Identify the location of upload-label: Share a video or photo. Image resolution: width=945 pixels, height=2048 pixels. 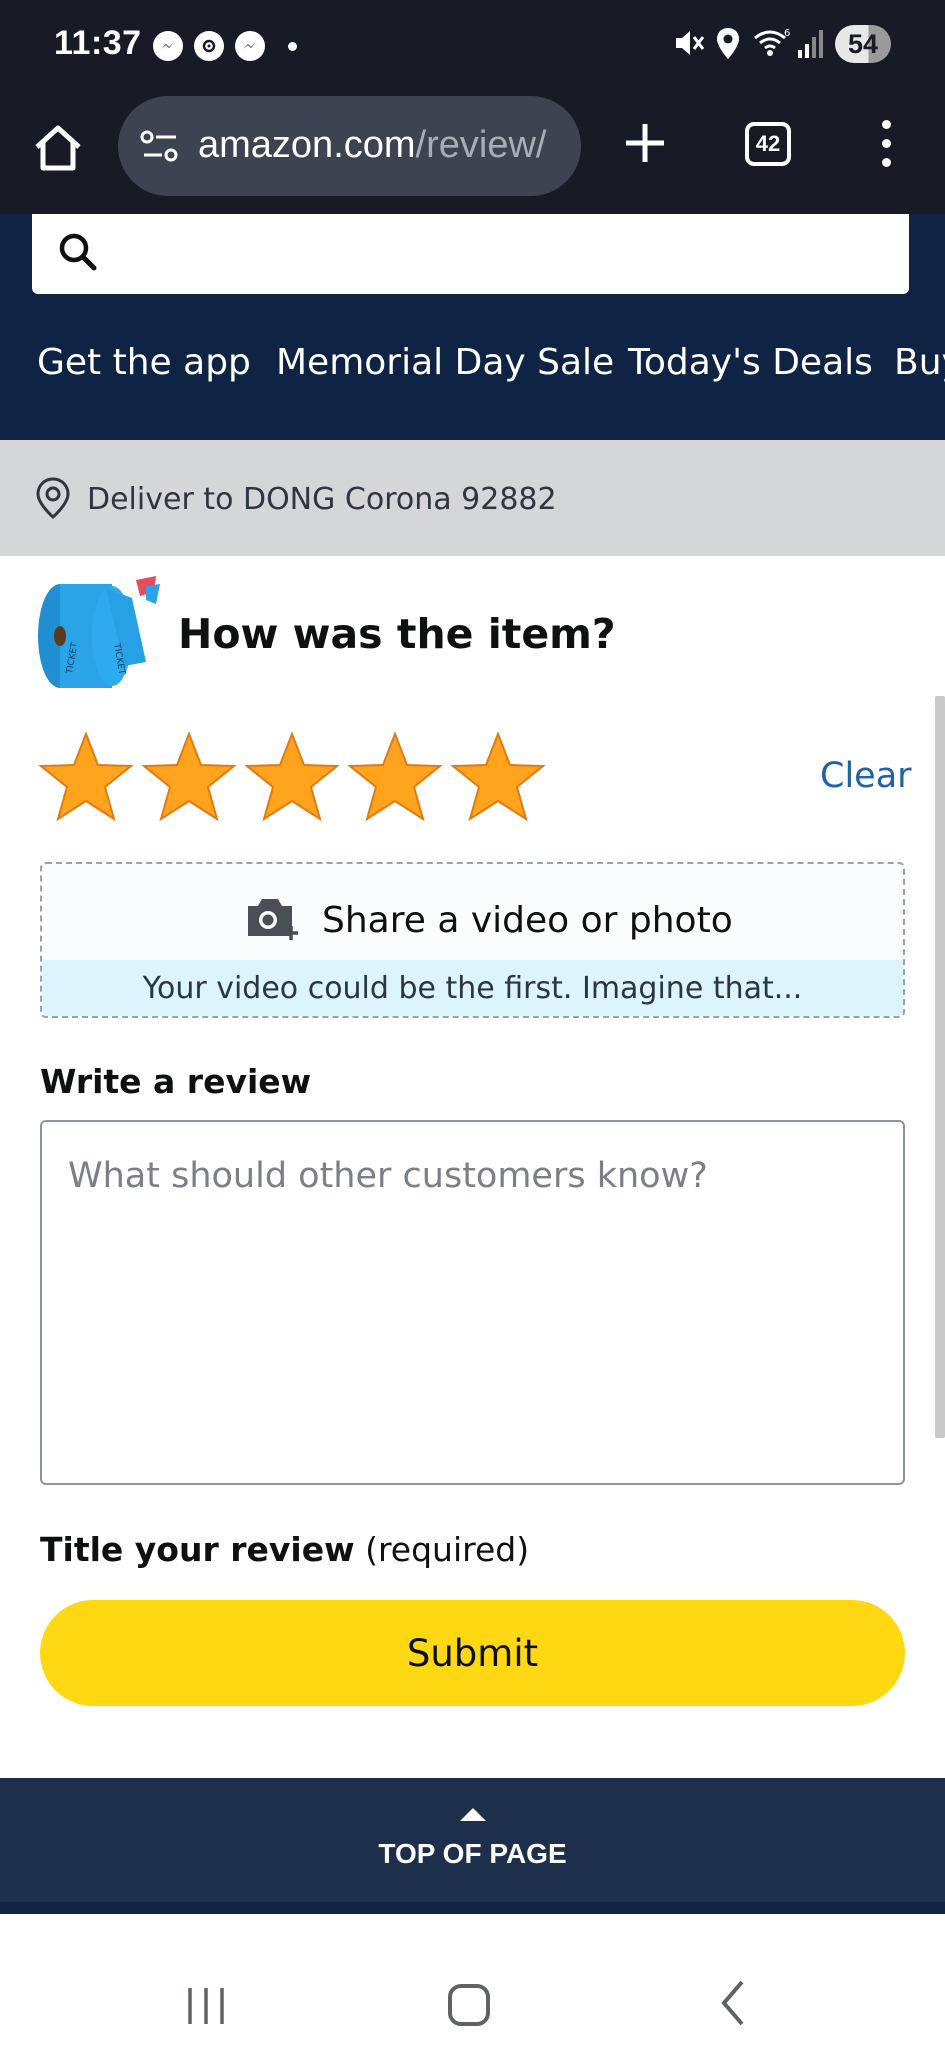
(527, 920).